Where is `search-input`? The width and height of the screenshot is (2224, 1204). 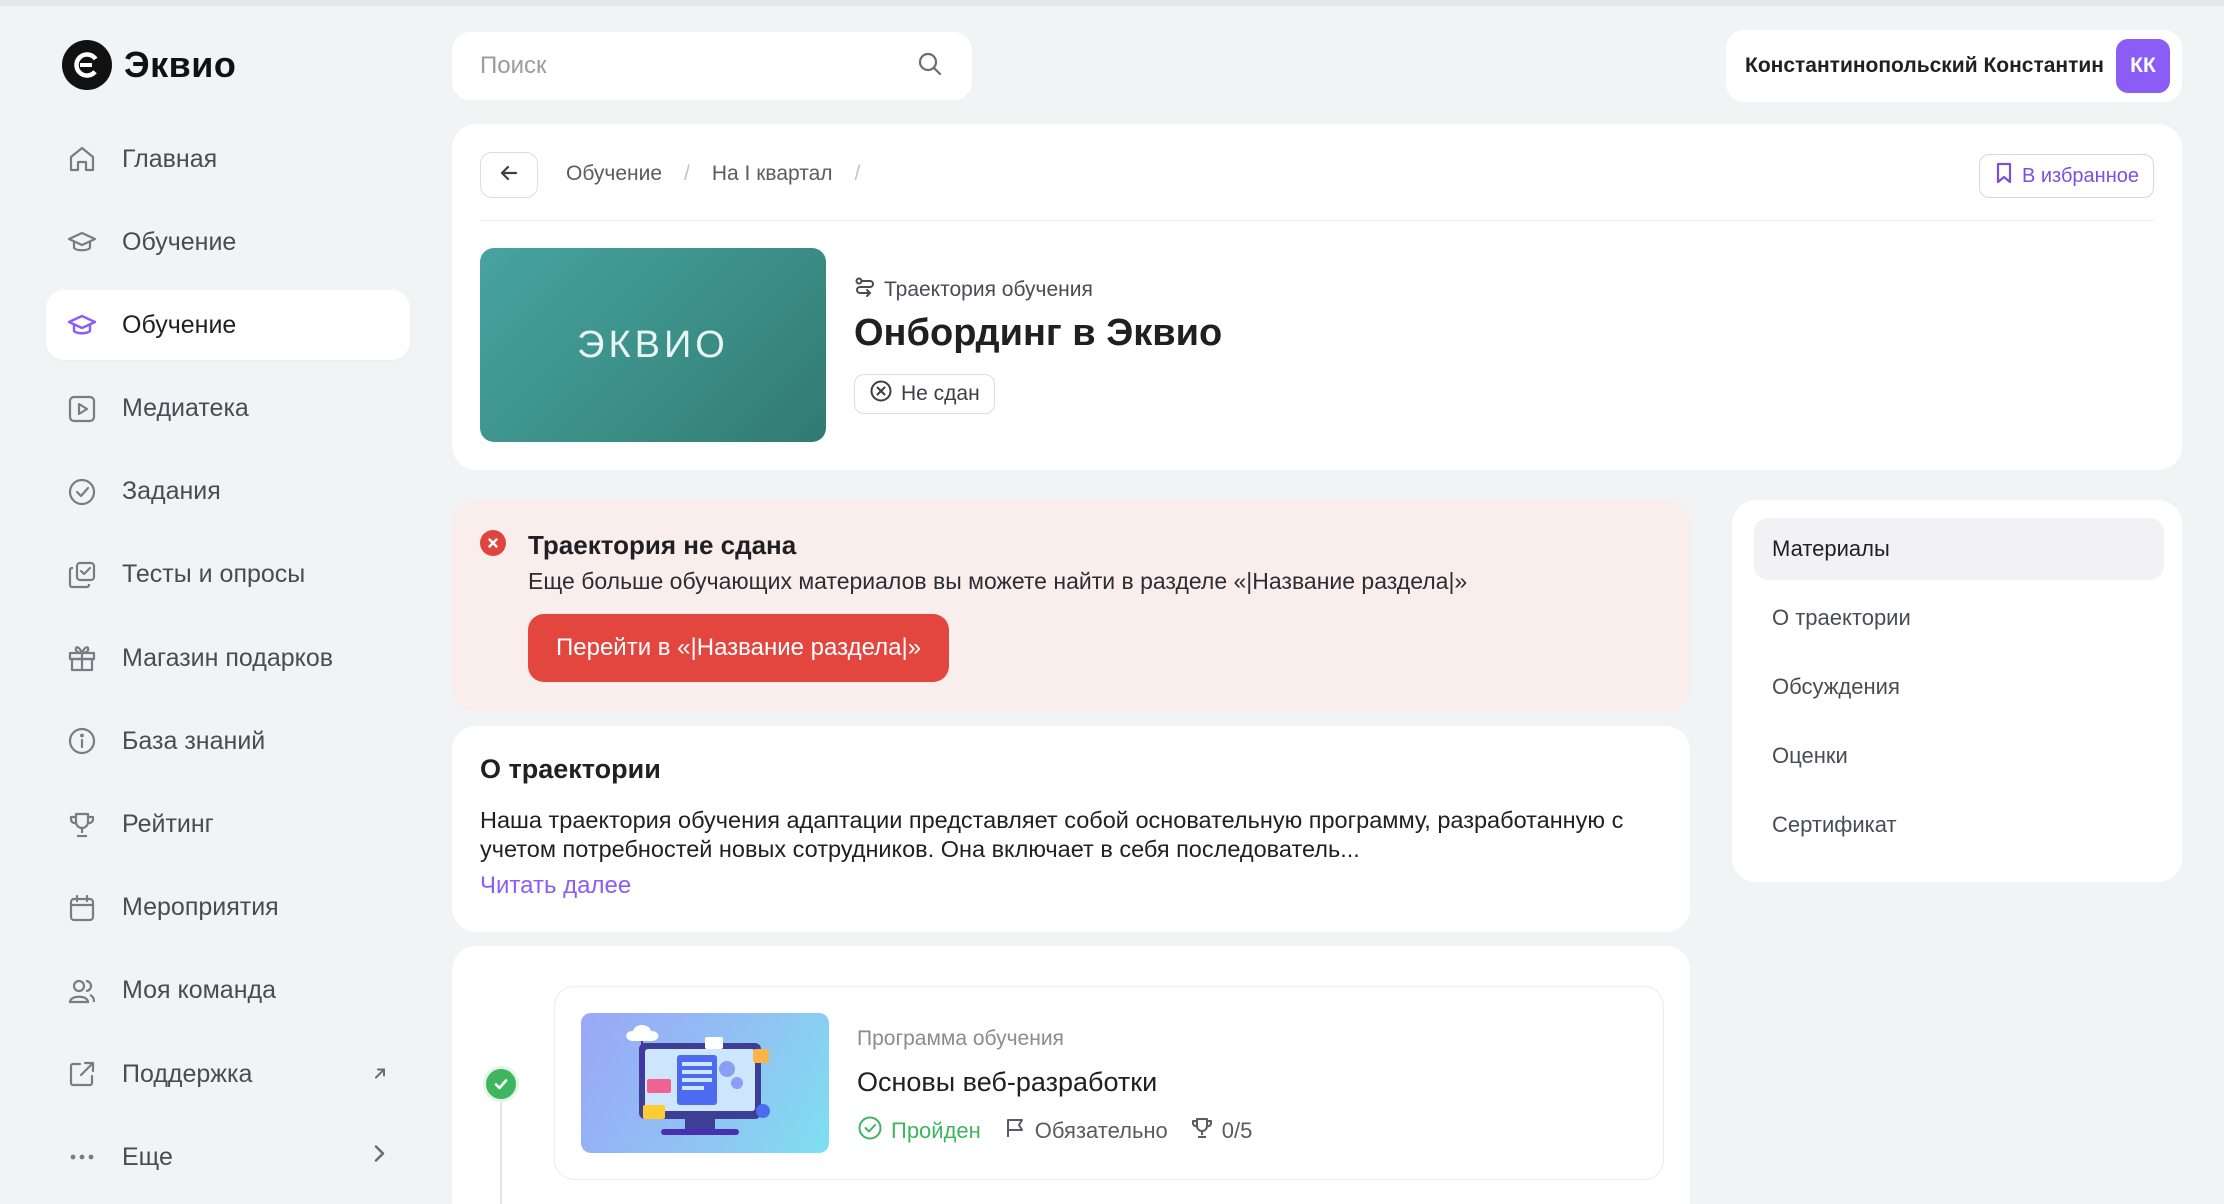 search-input is located at coordinates (698, 66).